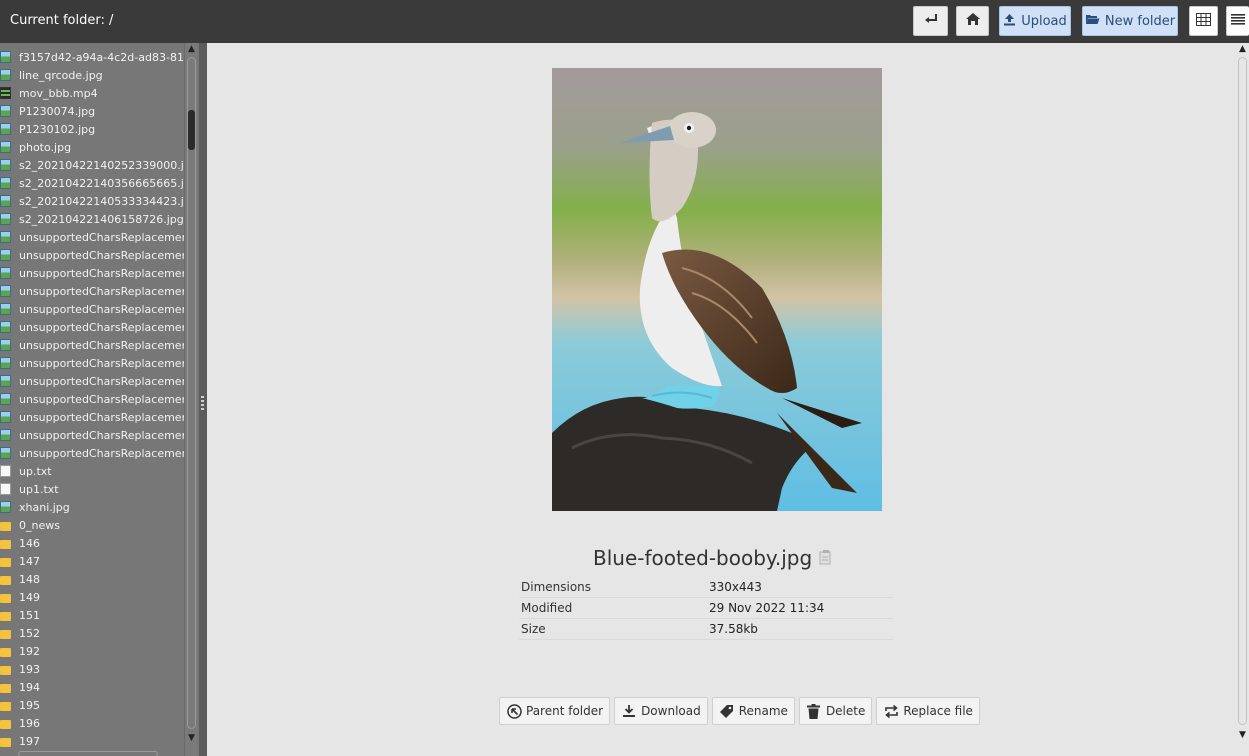 The height and width of the screenshot is (756, 1249). I want to click on trash-icon, so click(814, 711).